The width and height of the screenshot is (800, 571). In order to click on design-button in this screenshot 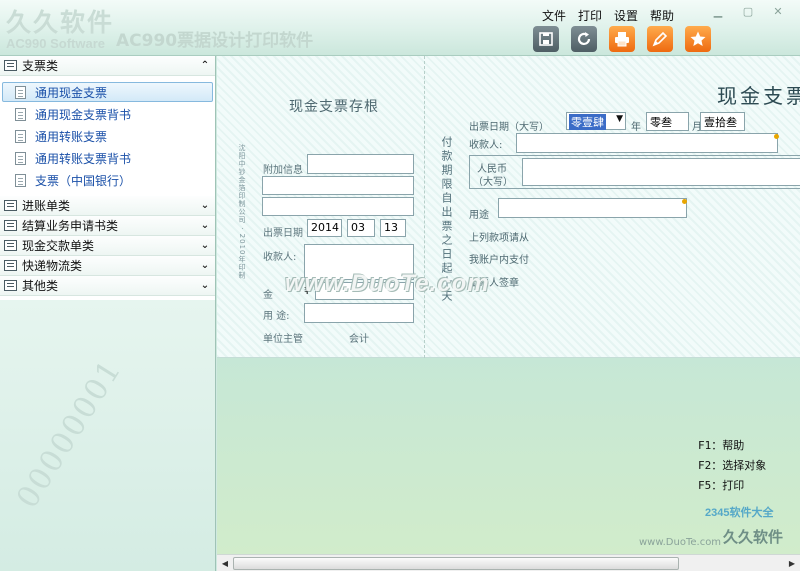, I will do `click(660, 39)`.